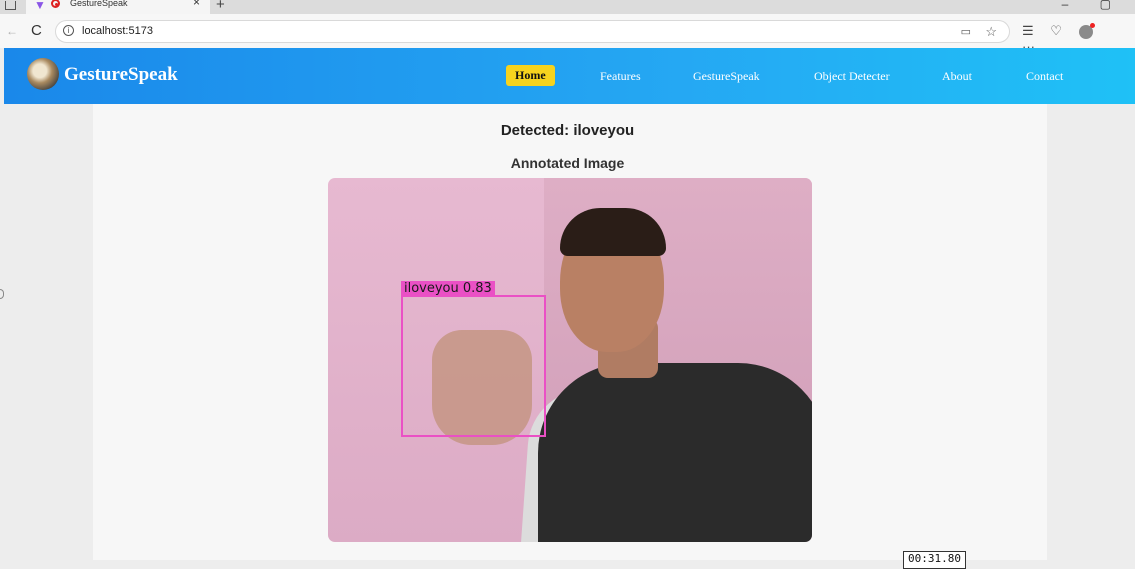 The height and width of the screenshot is (569, 1135). Describe the element at coordinates (530, 75) in the screenshot. I see `nav-home: Home` at that location.